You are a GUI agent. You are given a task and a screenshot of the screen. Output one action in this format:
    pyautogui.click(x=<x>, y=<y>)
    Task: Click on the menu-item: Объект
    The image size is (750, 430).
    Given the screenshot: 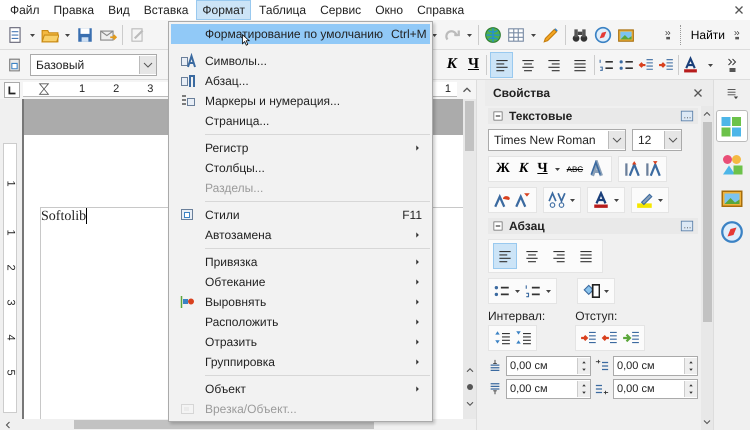 What is the action you would take?
    pyautogui.click(x=300, y=389)
    